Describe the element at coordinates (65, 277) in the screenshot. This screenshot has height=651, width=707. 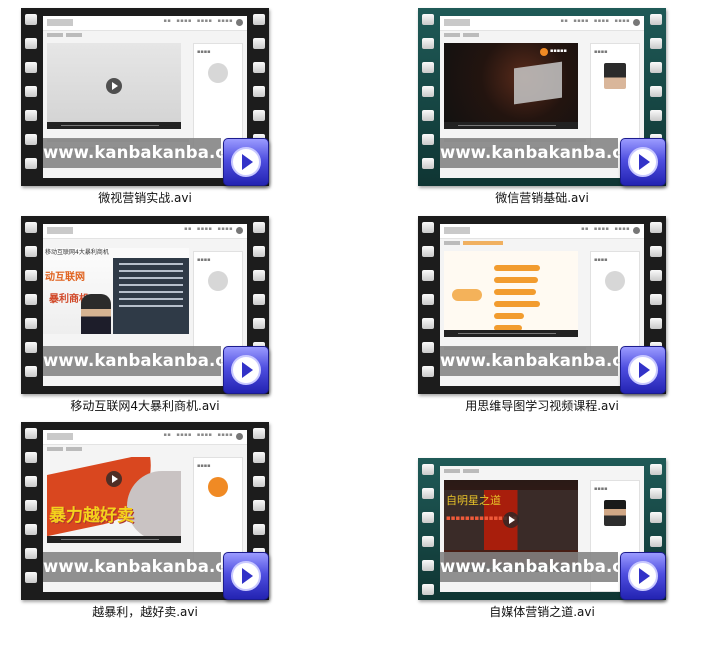
I see `slide-title: 动互联网` at that location.